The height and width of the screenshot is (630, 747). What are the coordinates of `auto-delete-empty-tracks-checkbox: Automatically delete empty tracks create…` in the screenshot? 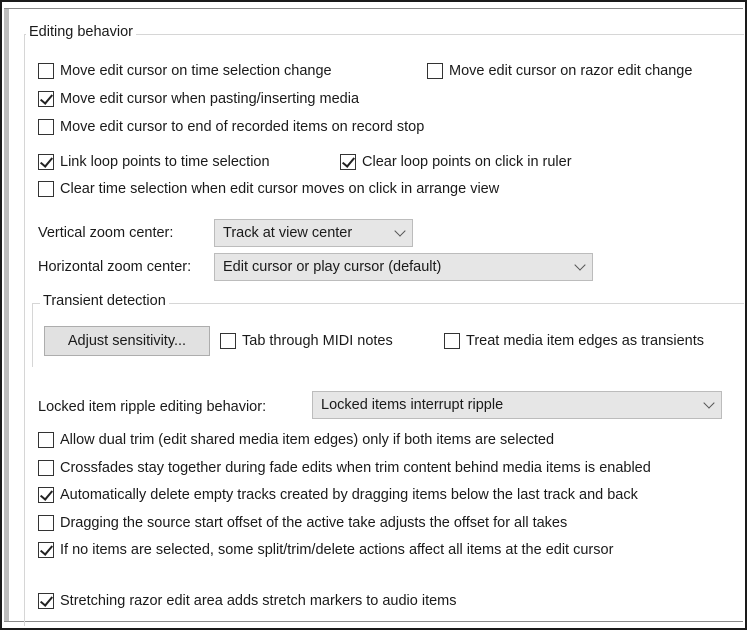 It's located at (338, 495).